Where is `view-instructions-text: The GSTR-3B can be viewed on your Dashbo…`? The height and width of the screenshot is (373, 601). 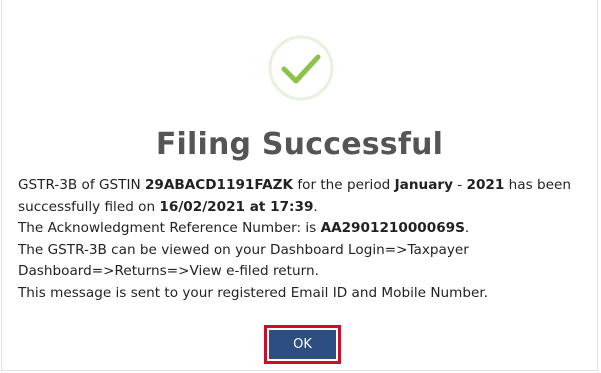
view-instructions-text: The GSTR-3B can be viewed on your Dashbo… is located at coordinates (243, 260).